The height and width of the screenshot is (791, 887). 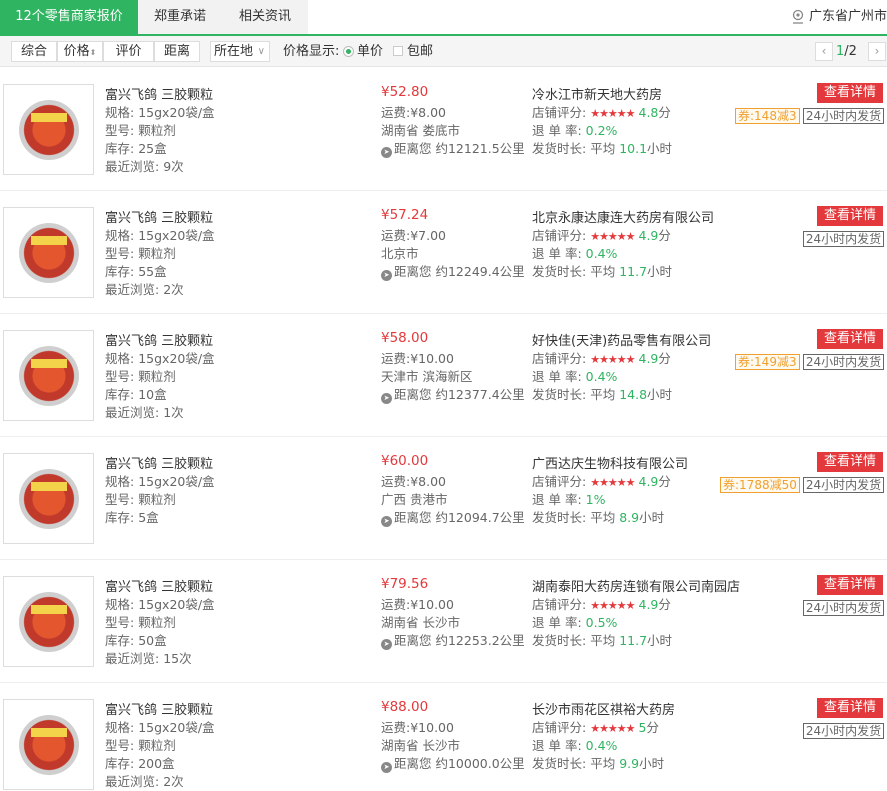 What do you see at coordinates (34, 51) in the screenshot?
I see `sort-comprehensive-button: 综合` at bounding box center [34, 51].